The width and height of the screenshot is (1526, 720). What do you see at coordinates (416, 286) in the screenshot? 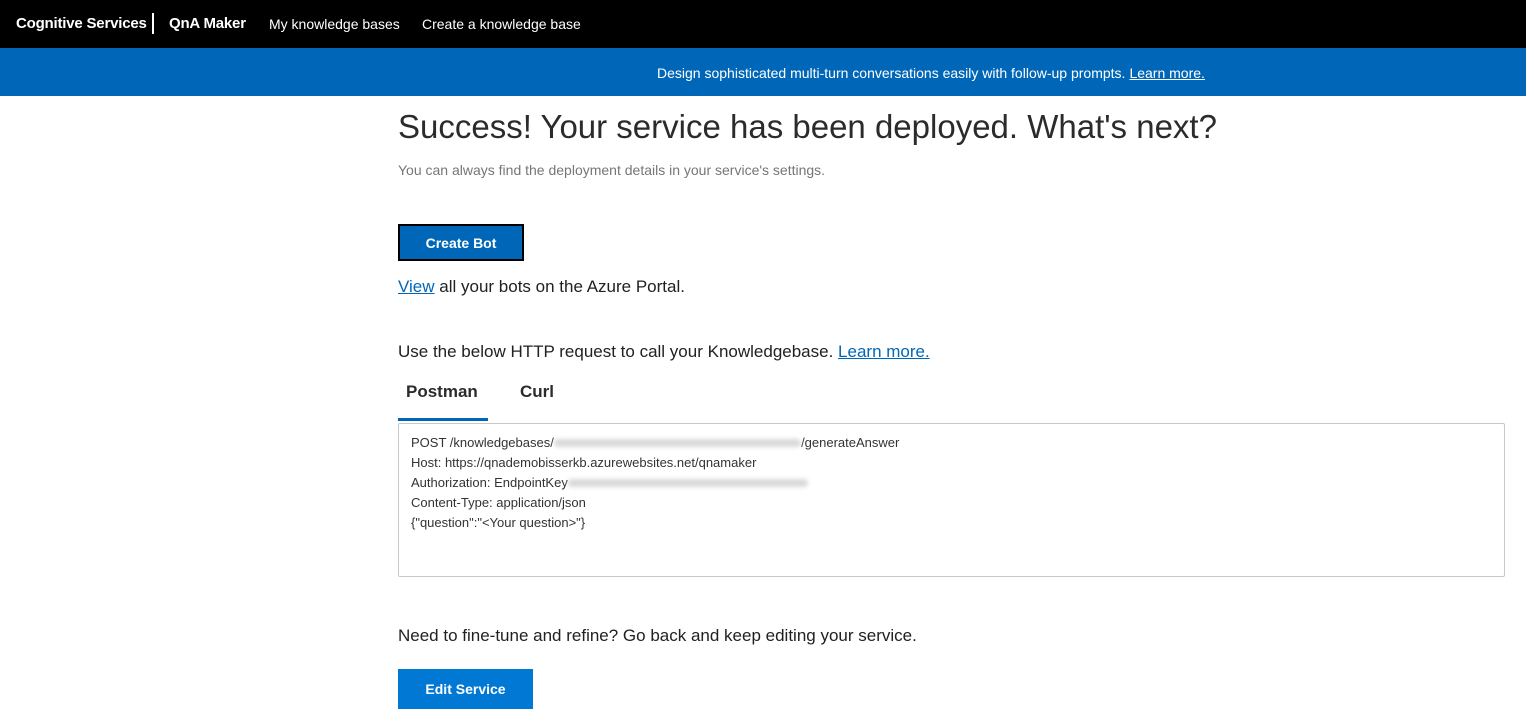
I see `view-bots-link: View` at bounding box center [416, 286].